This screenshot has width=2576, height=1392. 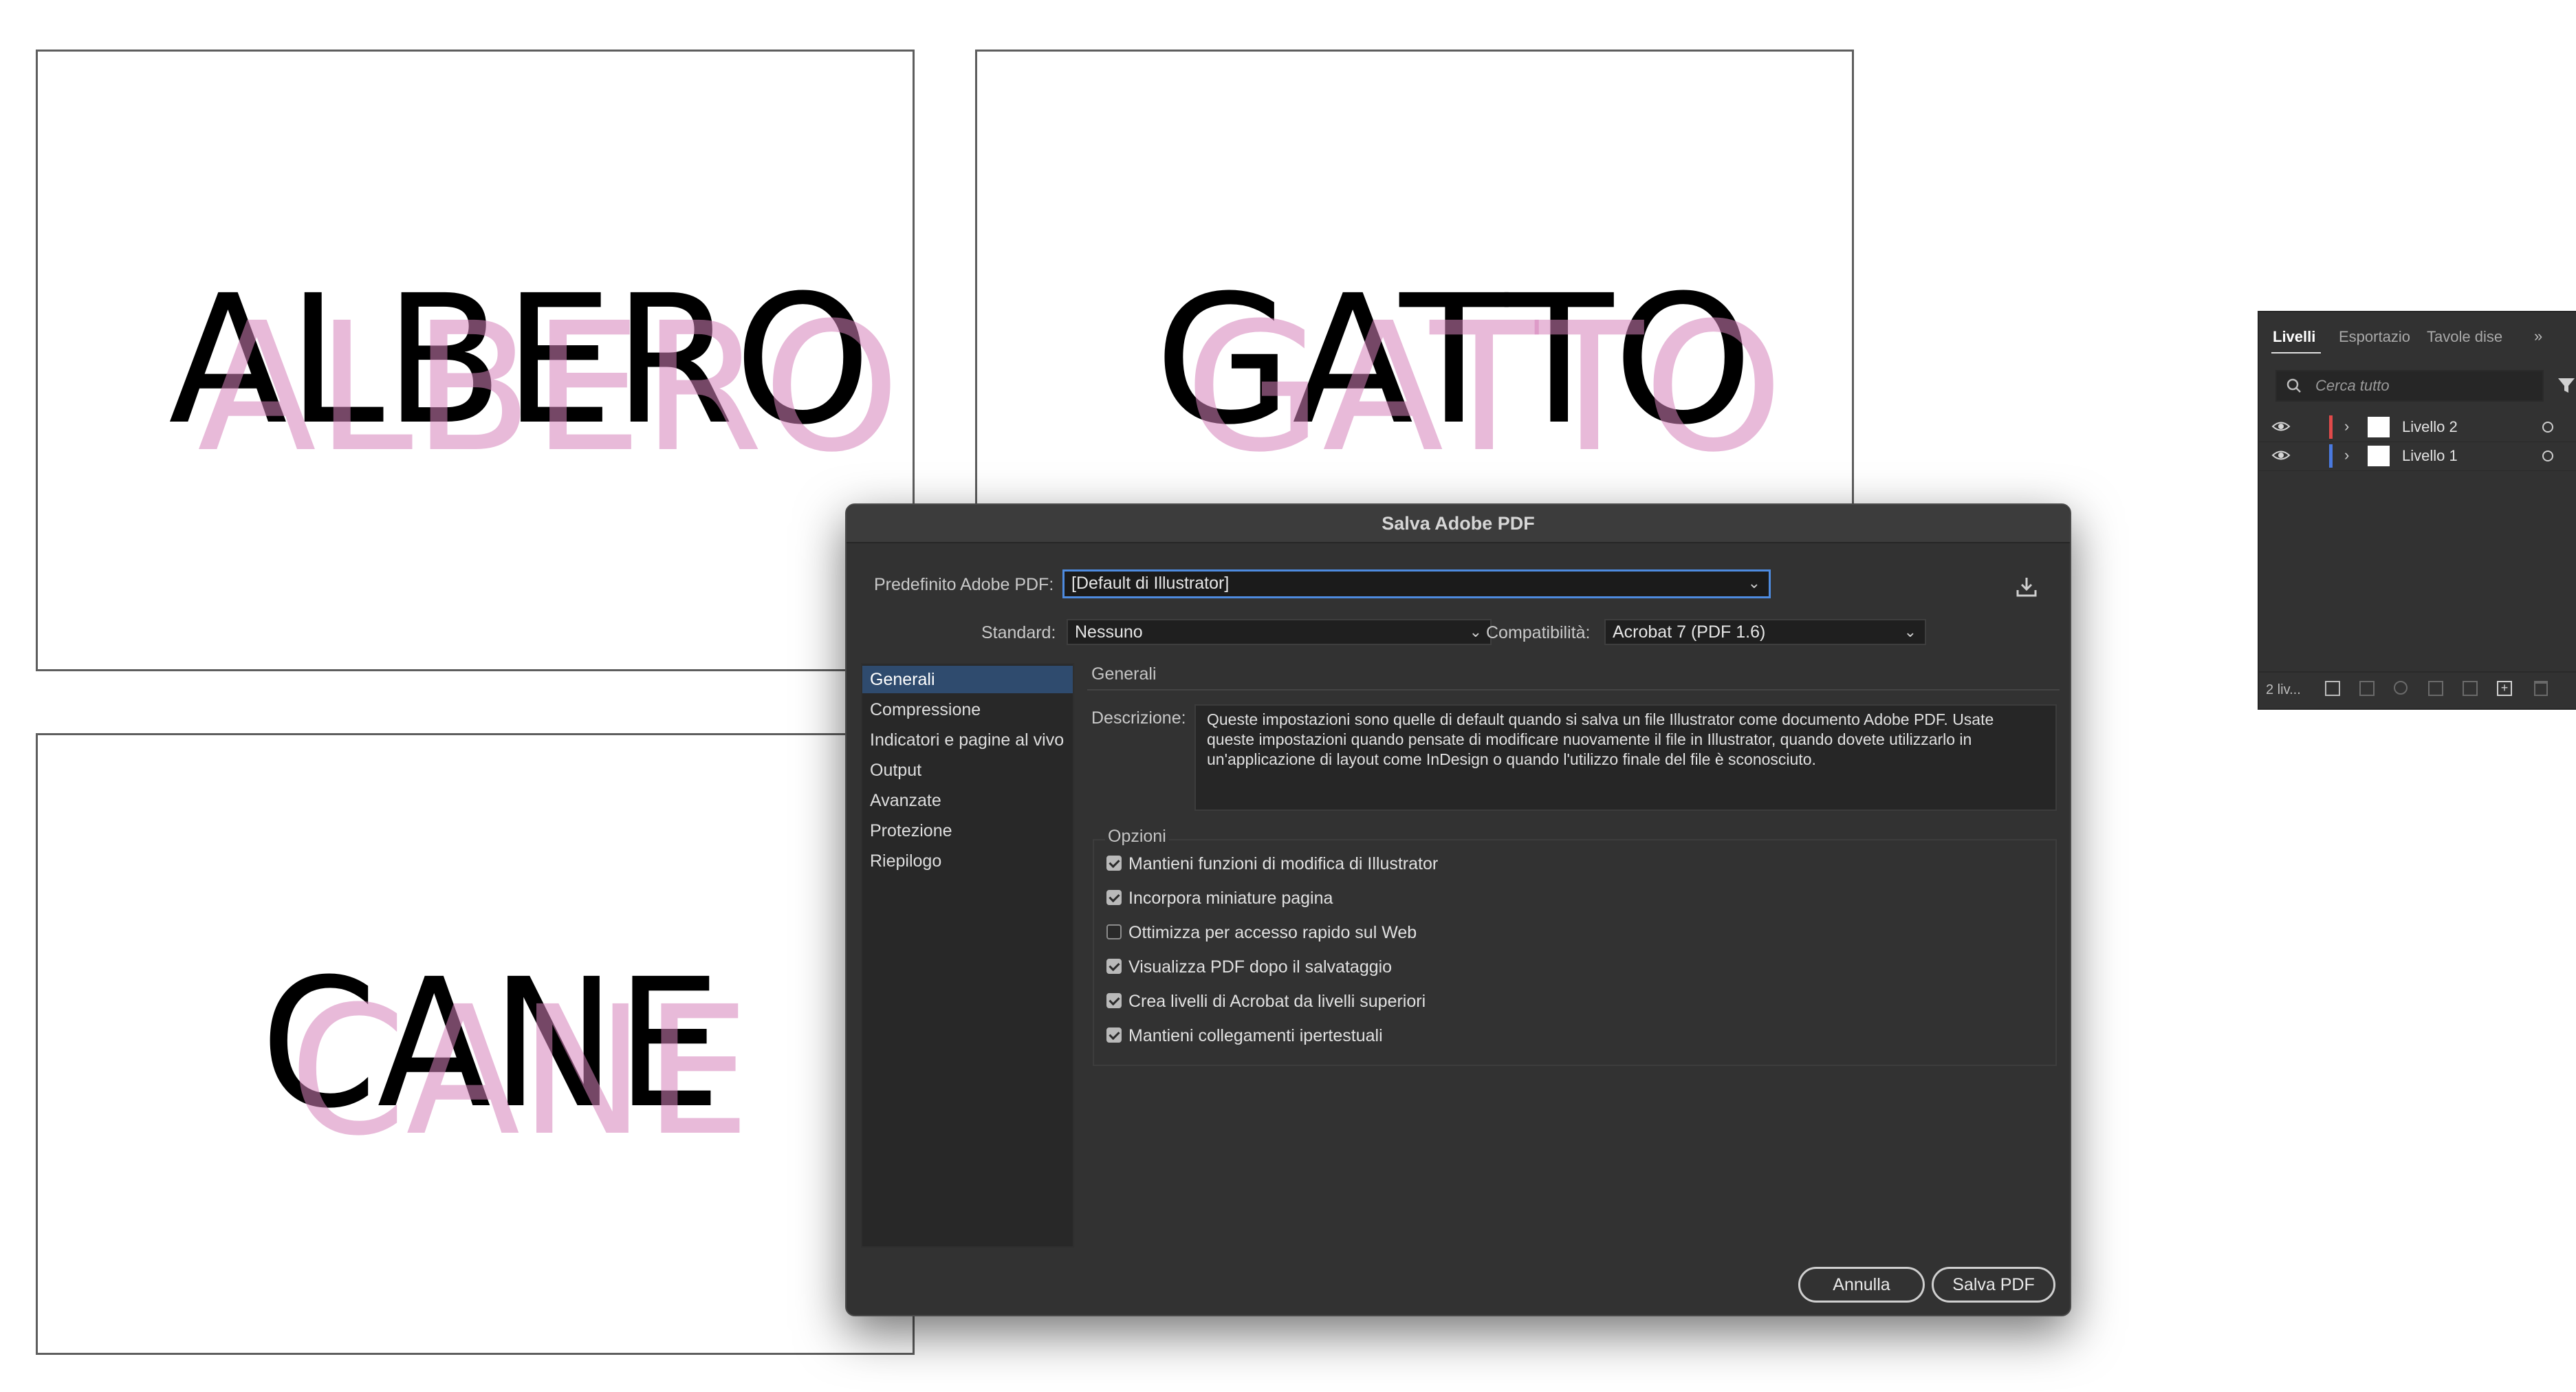 I want to click on artboard-word-ghost: CANE, so click(x=520, y=1071).